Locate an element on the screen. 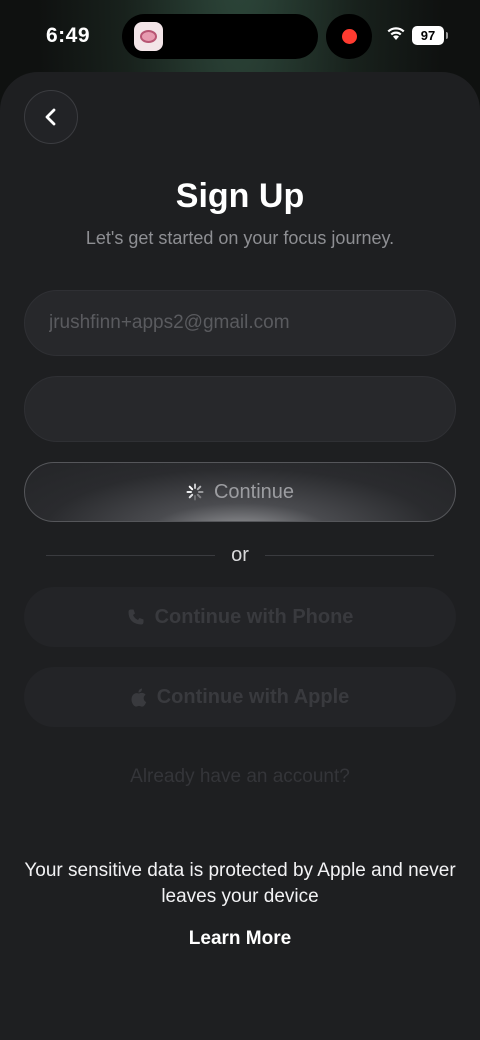  continue-with-phone-button: Continue with Phone is located at coordinates (240, 617).